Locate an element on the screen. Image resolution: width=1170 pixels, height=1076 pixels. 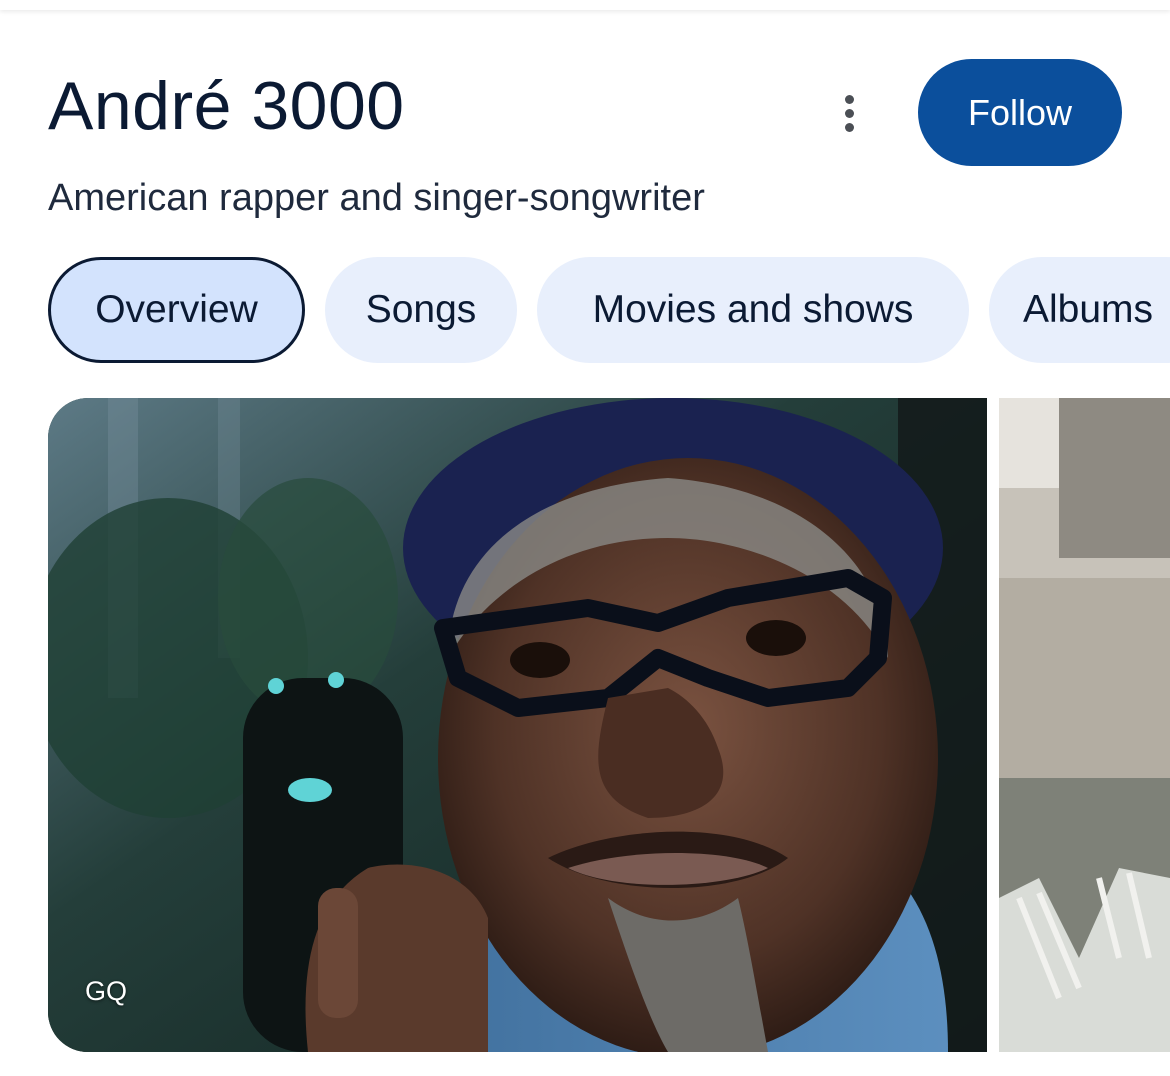
follow-button: Follow is located at coordinates (1020, 112).